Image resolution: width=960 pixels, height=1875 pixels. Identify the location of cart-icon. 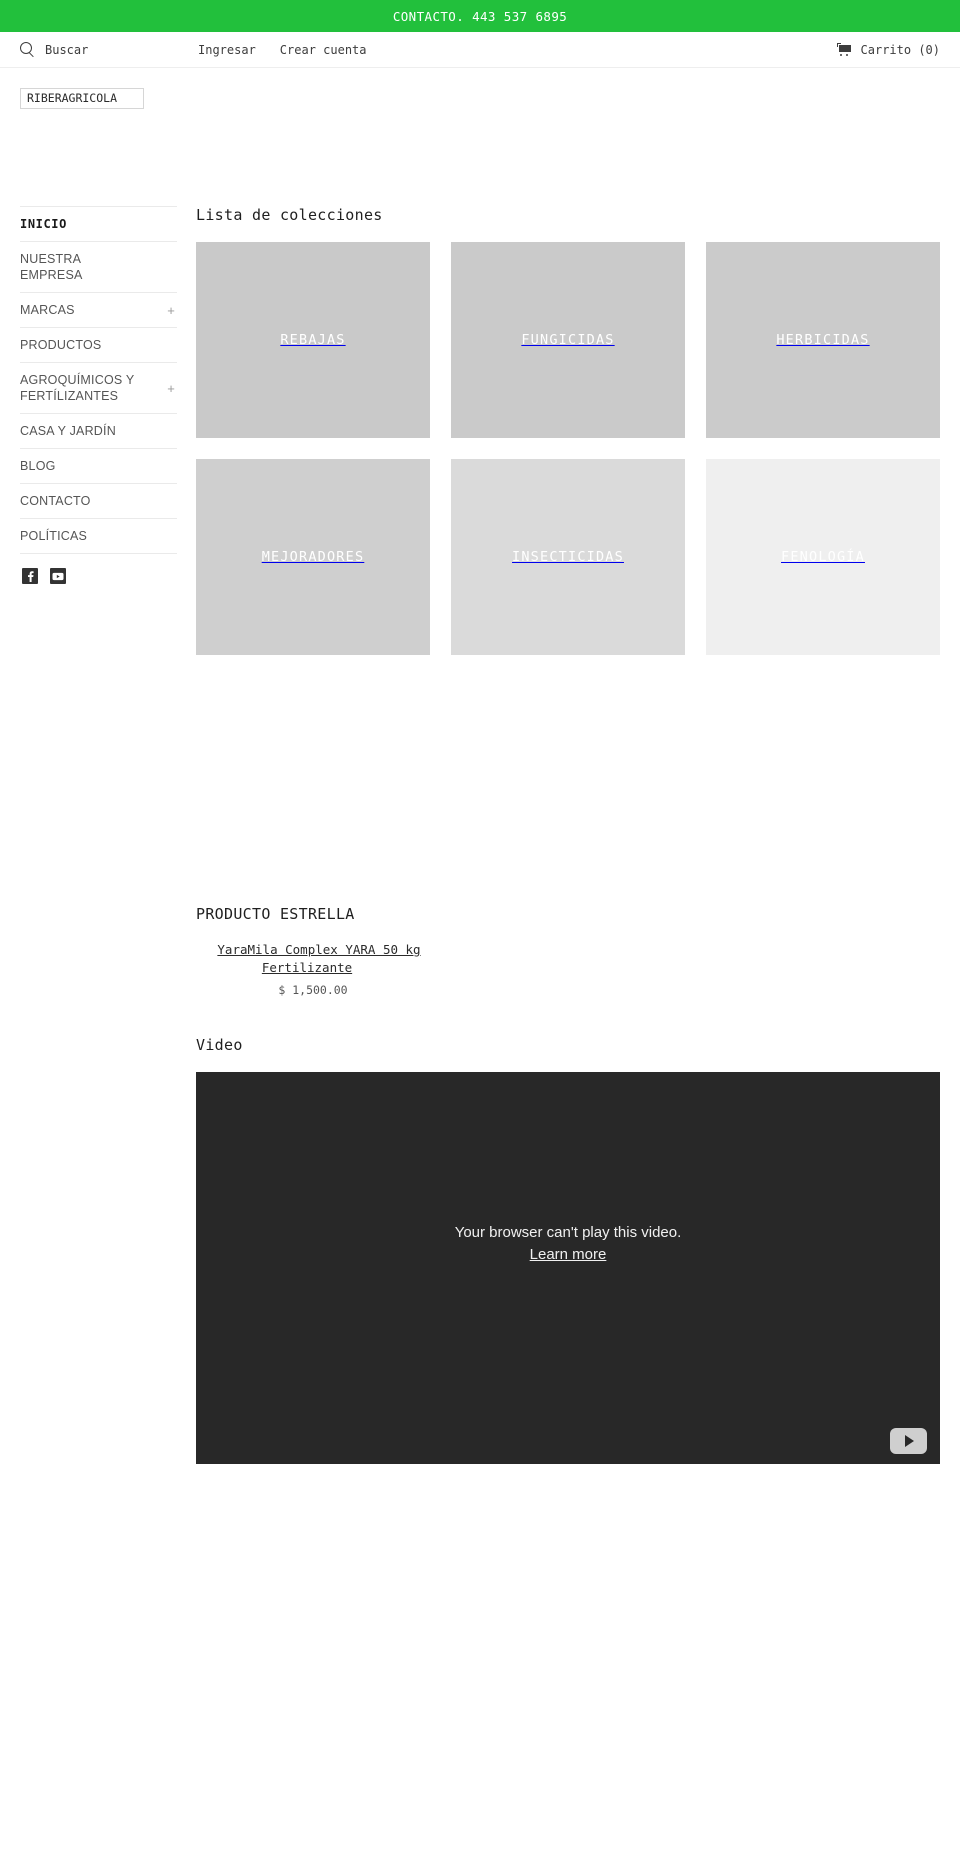
(844, 49).